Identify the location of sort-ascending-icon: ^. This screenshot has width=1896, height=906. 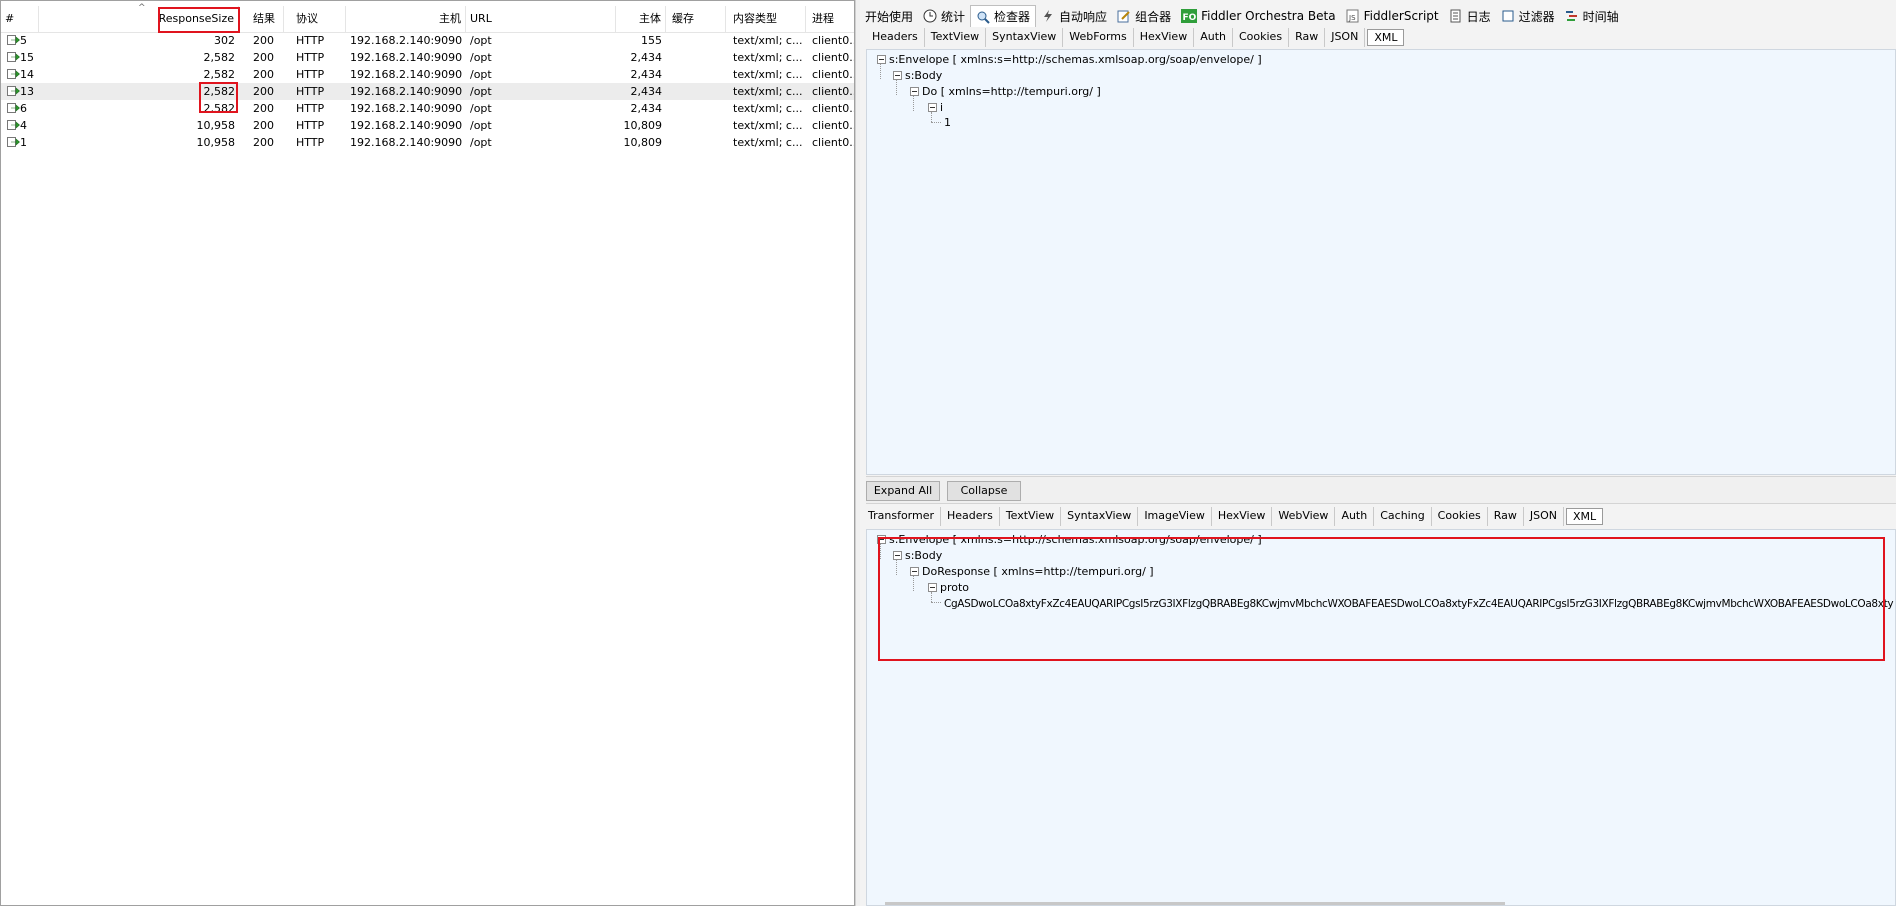
(142, 8).